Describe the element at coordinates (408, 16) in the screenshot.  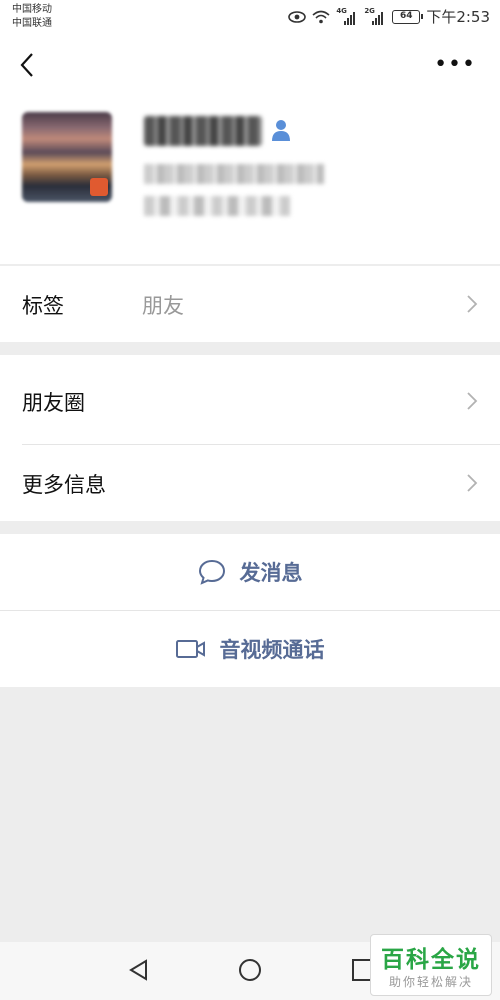
I see `battery-icon: 64` at that location.